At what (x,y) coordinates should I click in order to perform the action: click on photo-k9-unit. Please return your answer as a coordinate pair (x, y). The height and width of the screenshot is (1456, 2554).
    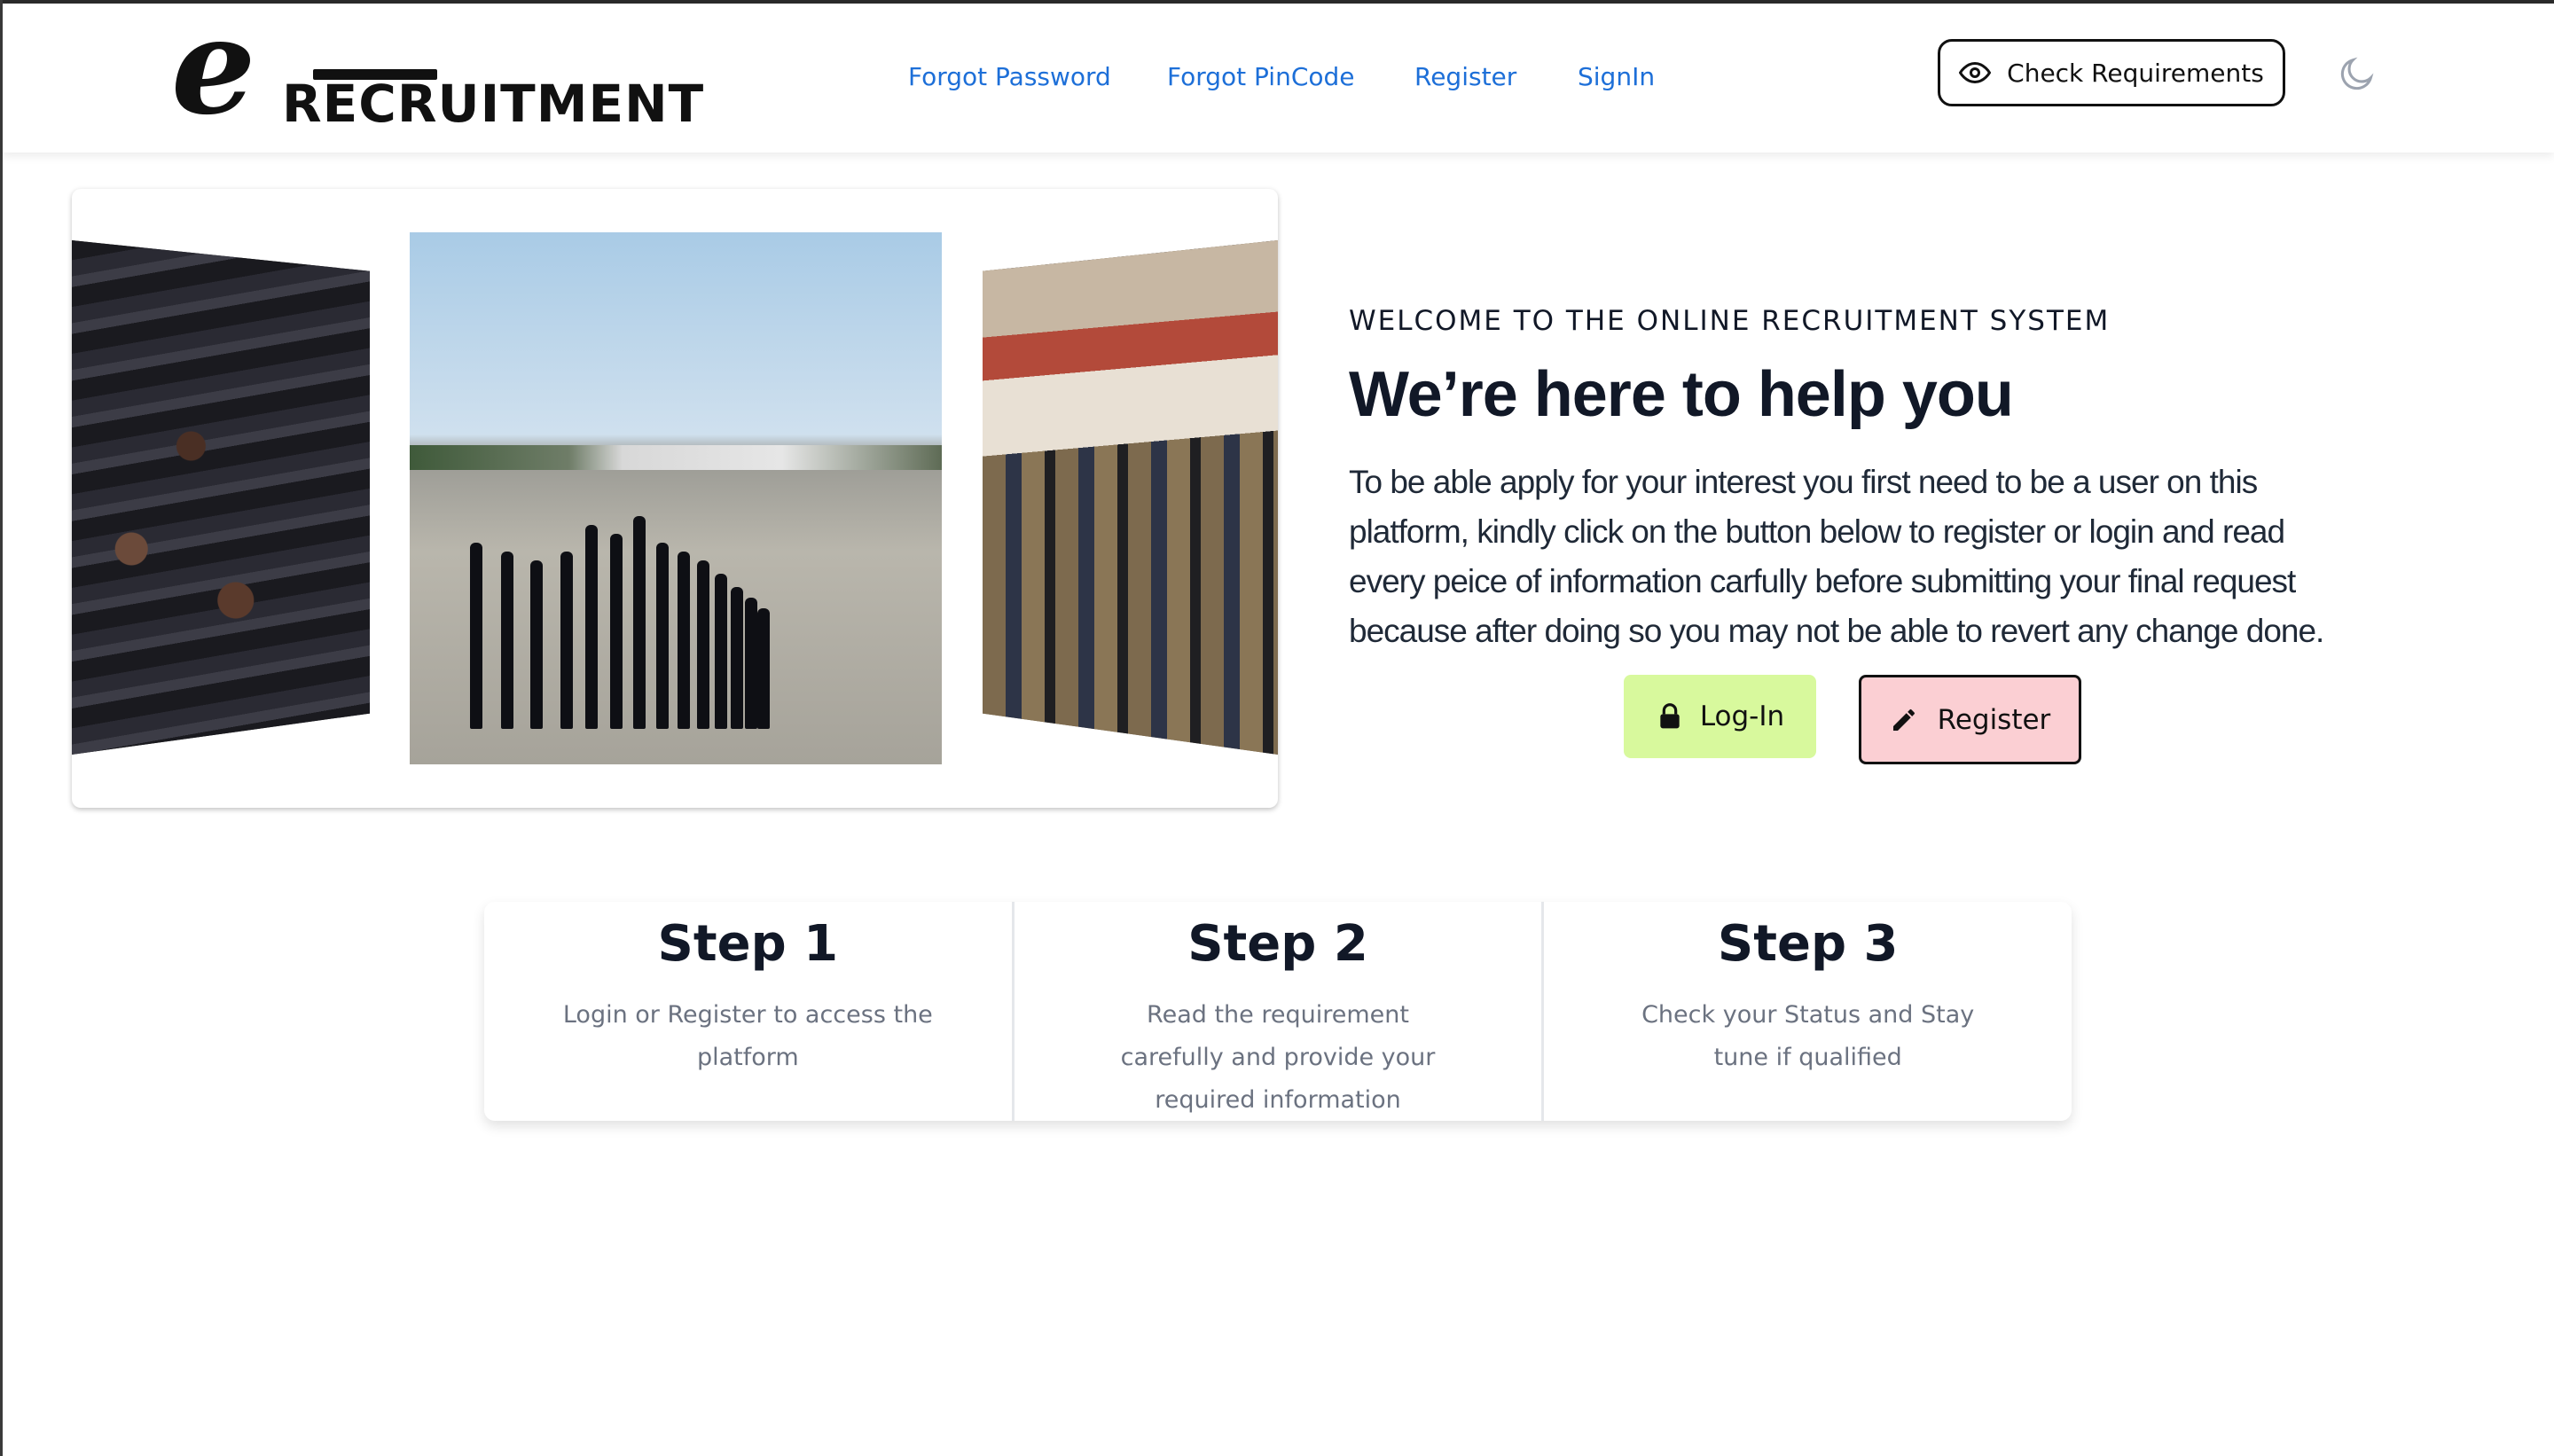
    Looking at the image, I should click on (1130, 497).